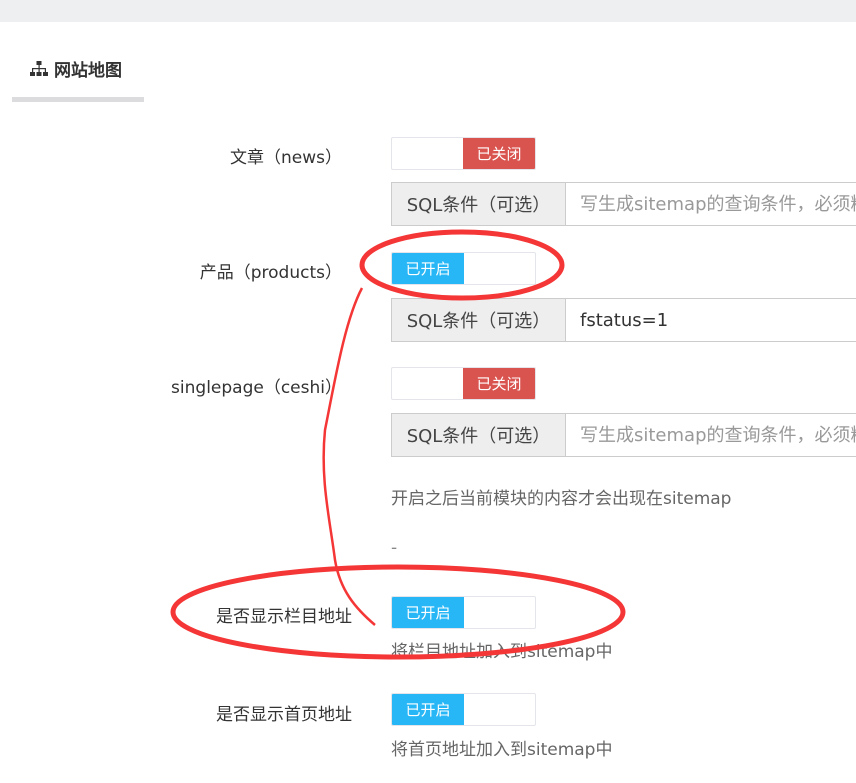  Describe the element at coordinates (394, 548) in the screenshot. I see `dash-text: -` at that location.